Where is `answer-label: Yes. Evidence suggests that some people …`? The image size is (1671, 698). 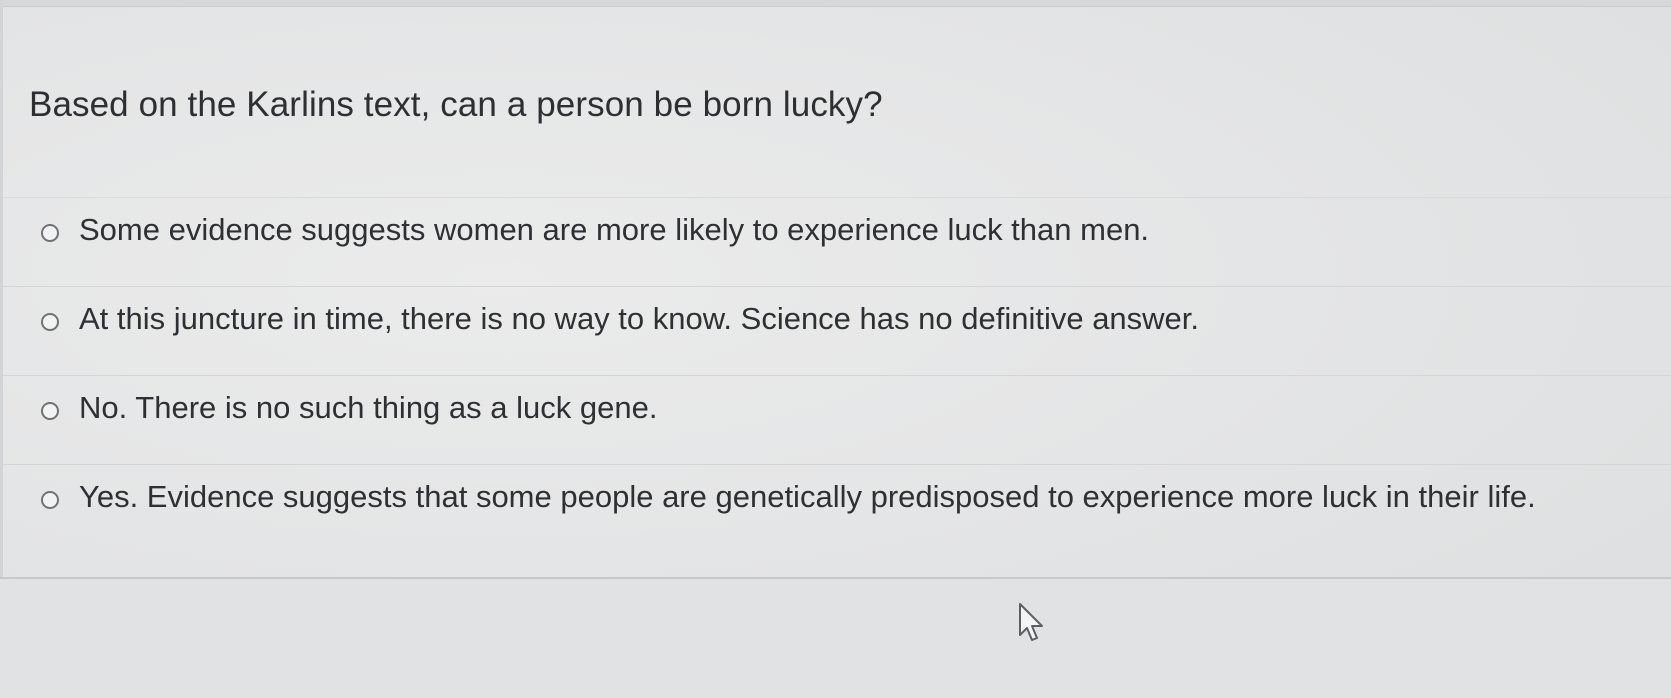
answer-label: Yes. Evidence suggests that some people … is located at coordinates (807, 497).